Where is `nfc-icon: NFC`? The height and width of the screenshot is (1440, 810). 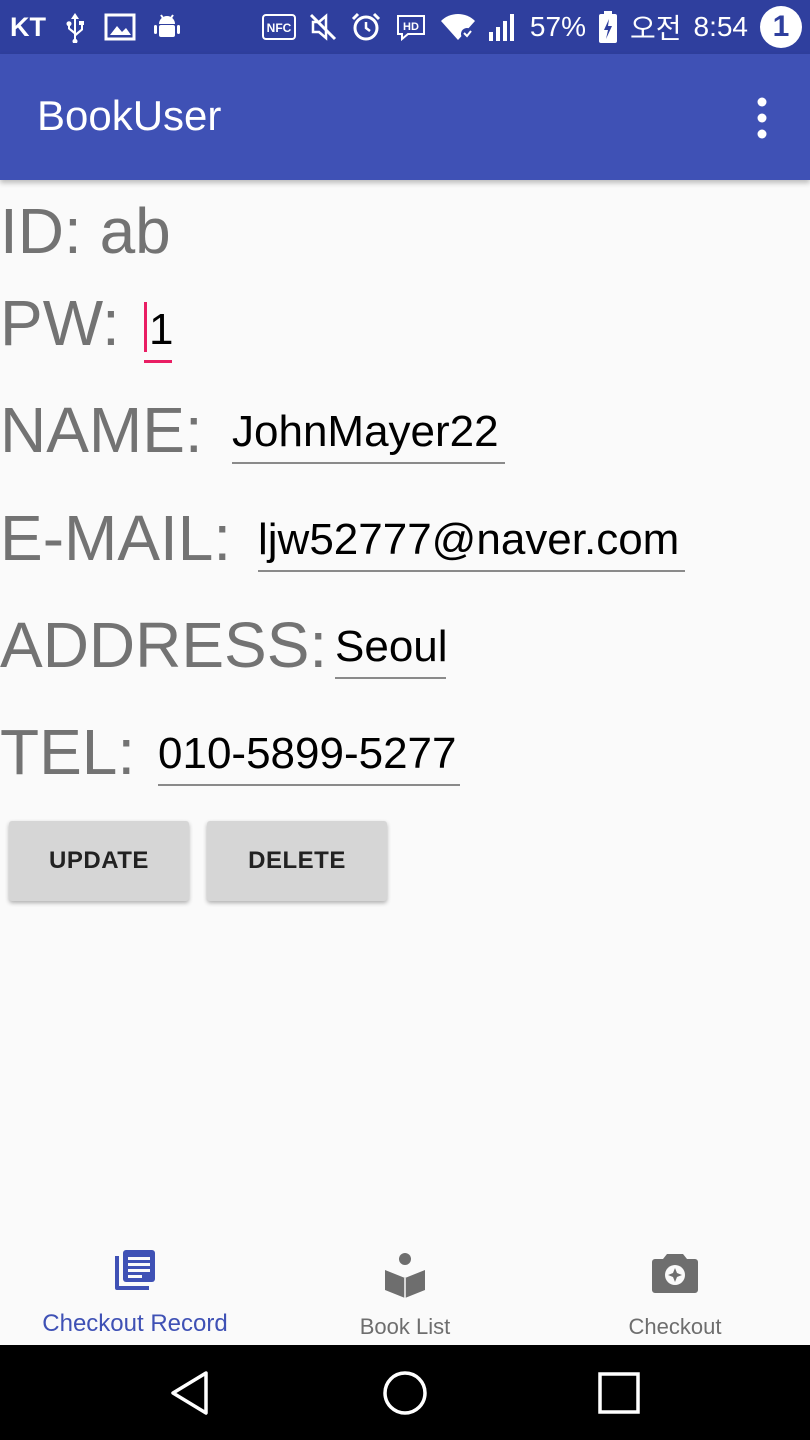 nfc-icon: NFC is located at coordinates (278, 27).